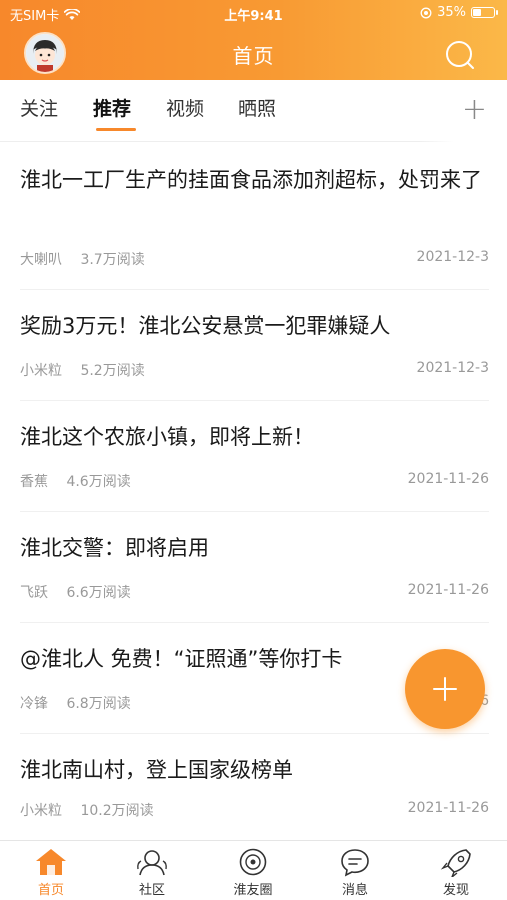 The image size is (507, 900). Describe the element at coordinates (254, 567) in the screenshot. I see `feed-item: 淮北交警：即将启用 飞跃 6.6万阅读 2021-11-26` at that location.